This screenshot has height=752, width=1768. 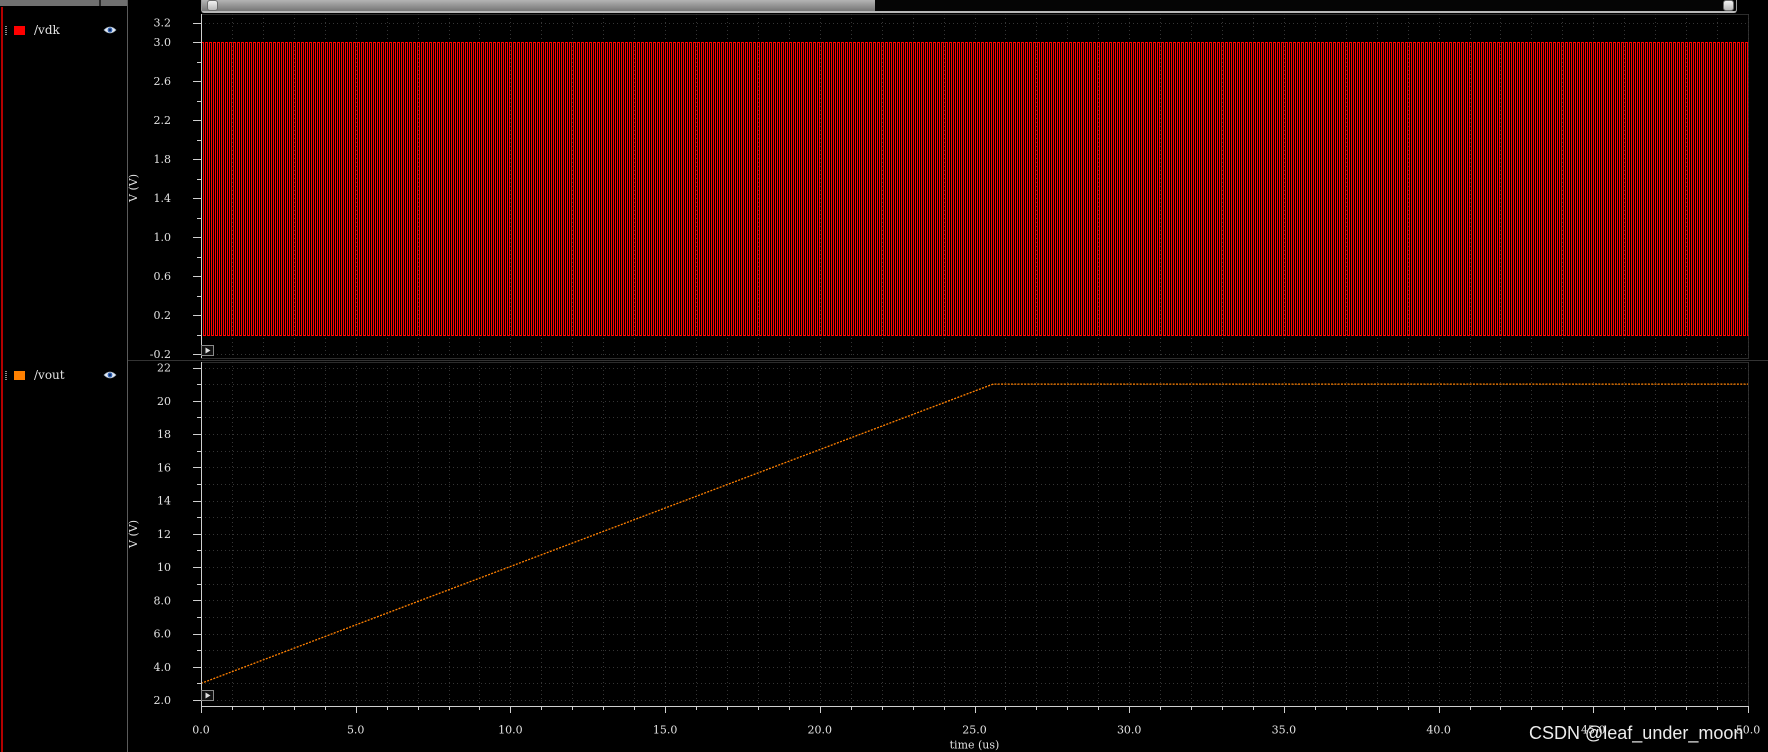 I want to click on y-tick-label: 2.6, so click(x=163, y=81).